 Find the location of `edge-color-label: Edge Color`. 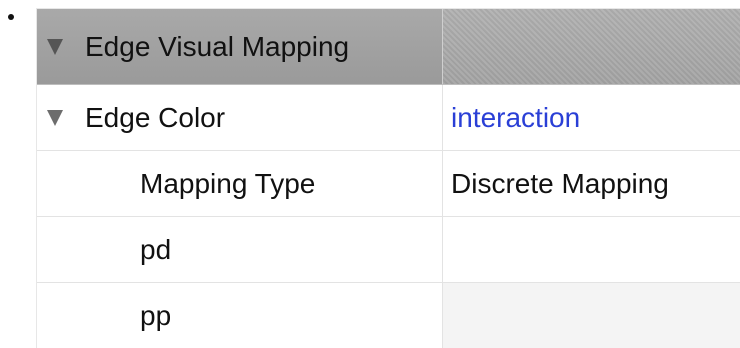

edge-color-label: Edge Color is located at coordinates (155, 117).